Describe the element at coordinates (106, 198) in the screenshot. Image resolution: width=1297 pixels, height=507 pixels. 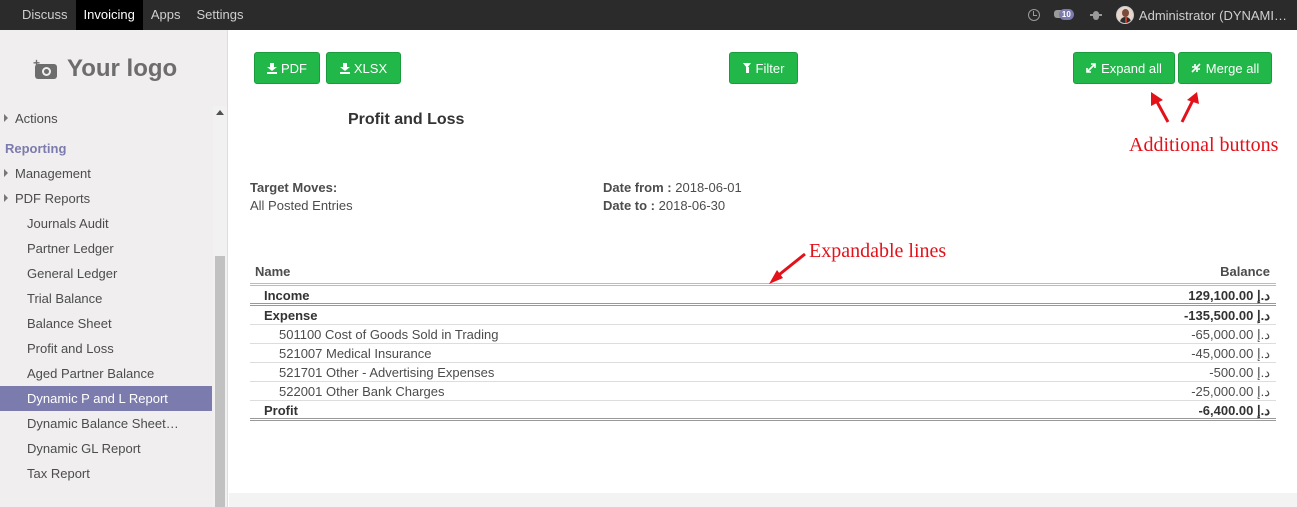
I see `sidebar-item-pdf-reports: PDF Reports` at that location.